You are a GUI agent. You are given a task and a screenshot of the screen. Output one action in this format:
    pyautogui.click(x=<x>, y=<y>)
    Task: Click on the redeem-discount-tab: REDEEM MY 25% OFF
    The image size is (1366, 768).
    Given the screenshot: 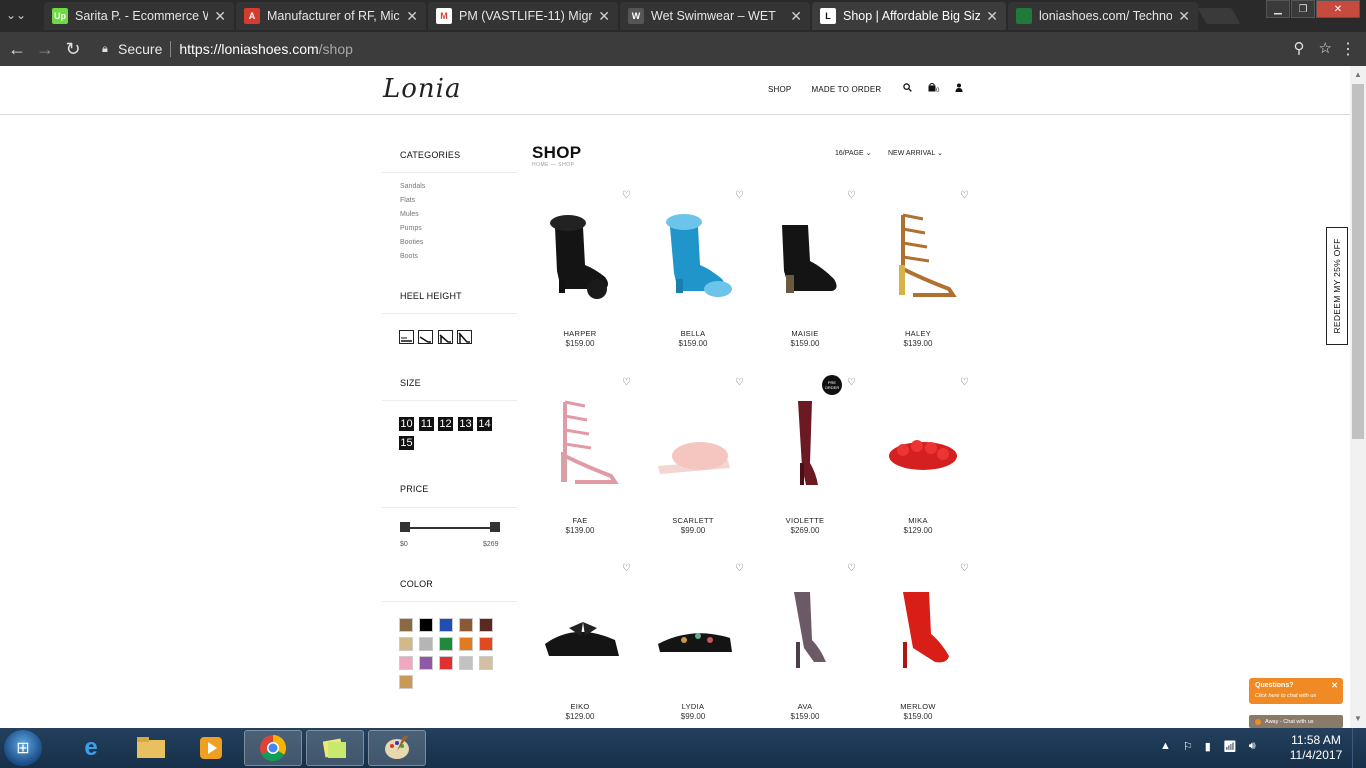 What is the action you would take?
    pyautogui.click(x=1337, y=286)
    